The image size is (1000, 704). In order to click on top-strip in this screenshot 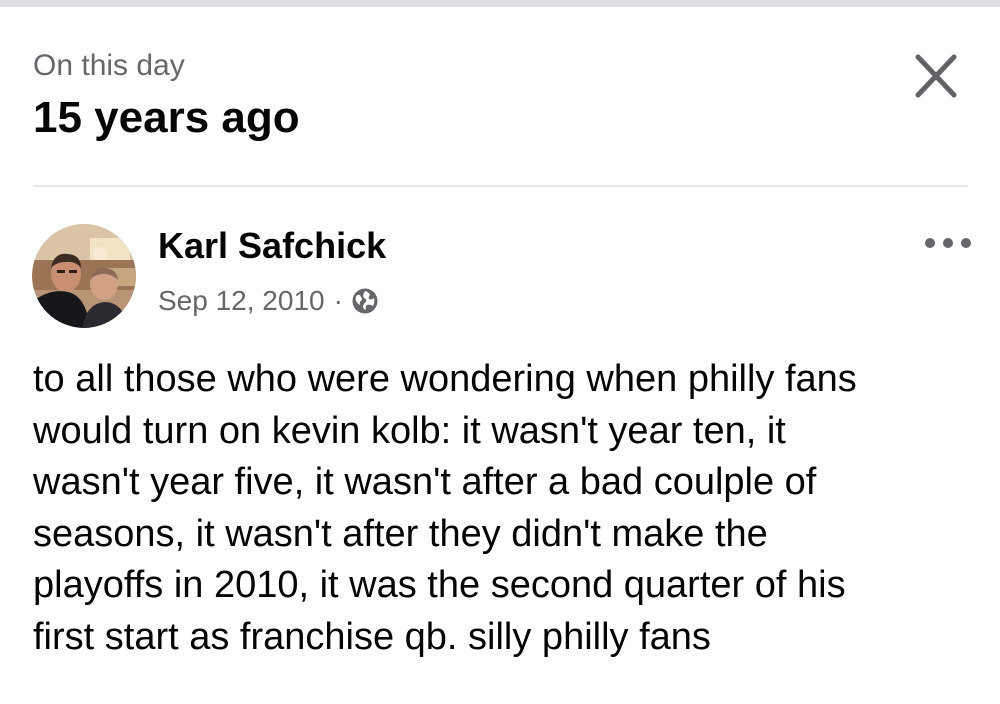, I will do `click(500, 3)`.